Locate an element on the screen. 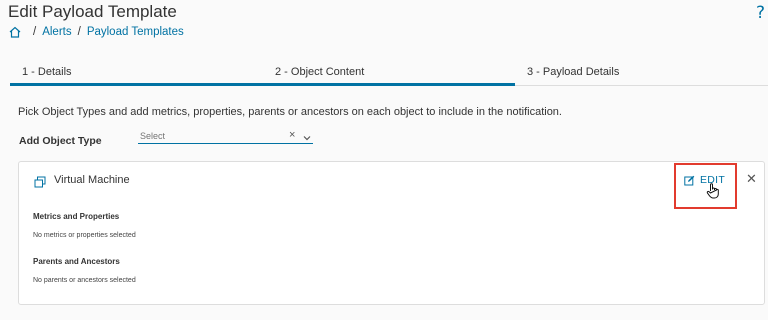  metrics-properties-empty: No metrics or properties selected is located at coordinates (84, 235).